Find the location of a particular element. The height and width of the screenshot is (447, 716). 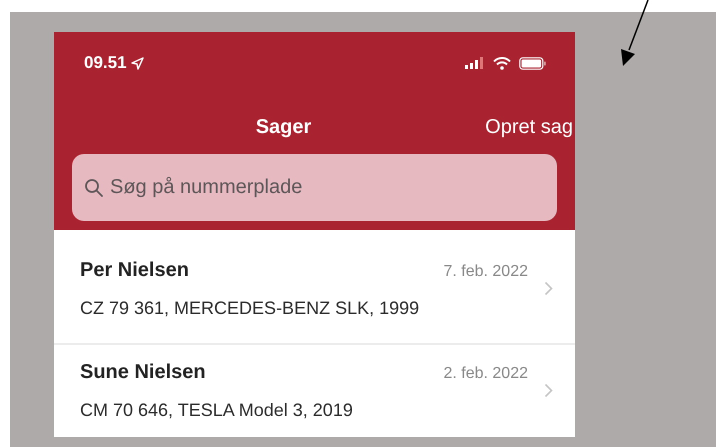

signal-icon is located at coordinates (475, 63).